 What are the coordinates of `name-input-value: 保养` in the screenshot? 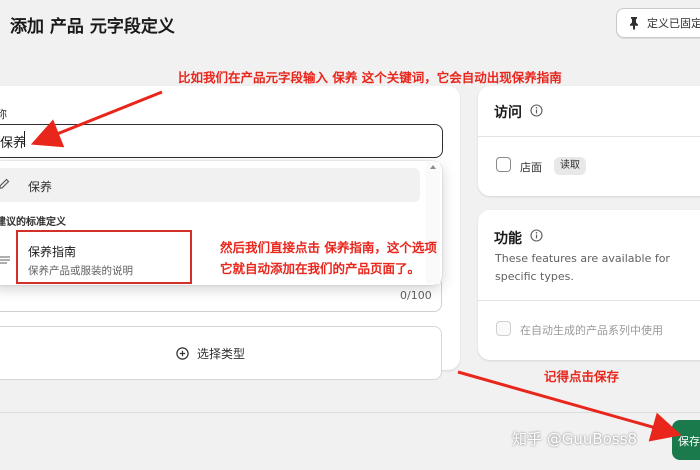 It's located at (13, 143).